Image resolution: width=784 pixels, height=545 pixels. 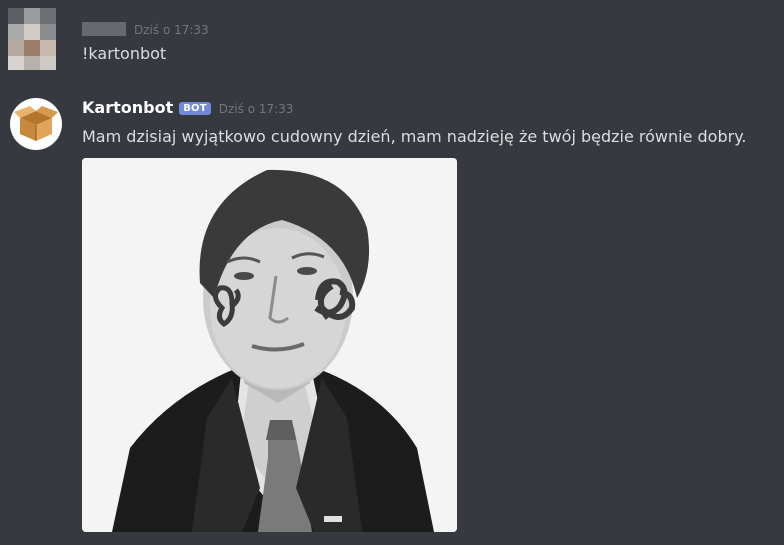 What do you see at coordinates (127, 107) in the screenshot?
I see `username: Kartonbot` at bounding box center [127, 107].